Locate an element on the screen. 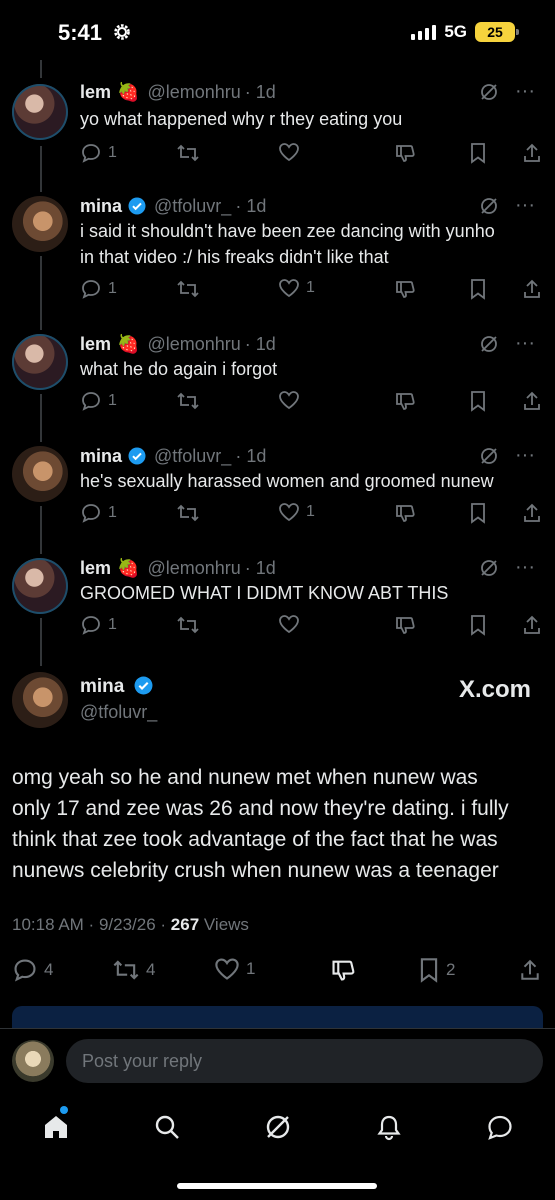  main-tweet-author: mina is located at coordinates (116, 687).